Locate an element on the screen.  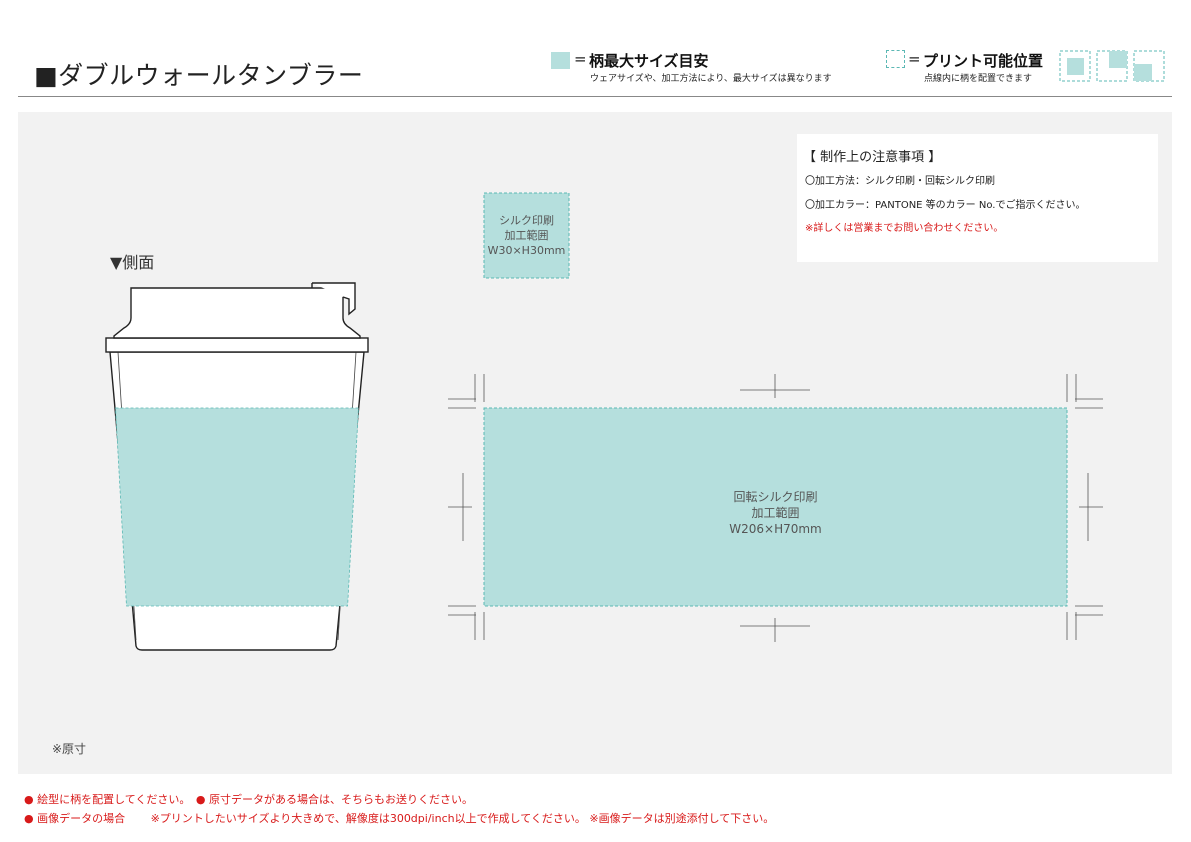
tumbler-print-band is located at coordinates (237, 507).